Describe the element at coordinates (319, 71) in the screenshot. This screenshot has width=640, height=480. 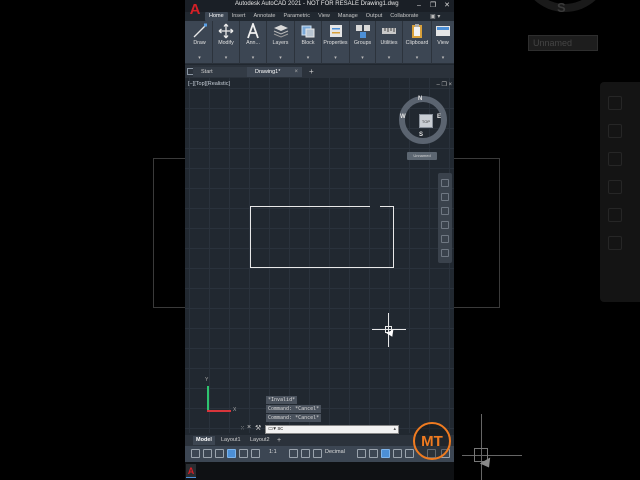
I see `file-tab-bar: Start Drawing1* × +` at that location.